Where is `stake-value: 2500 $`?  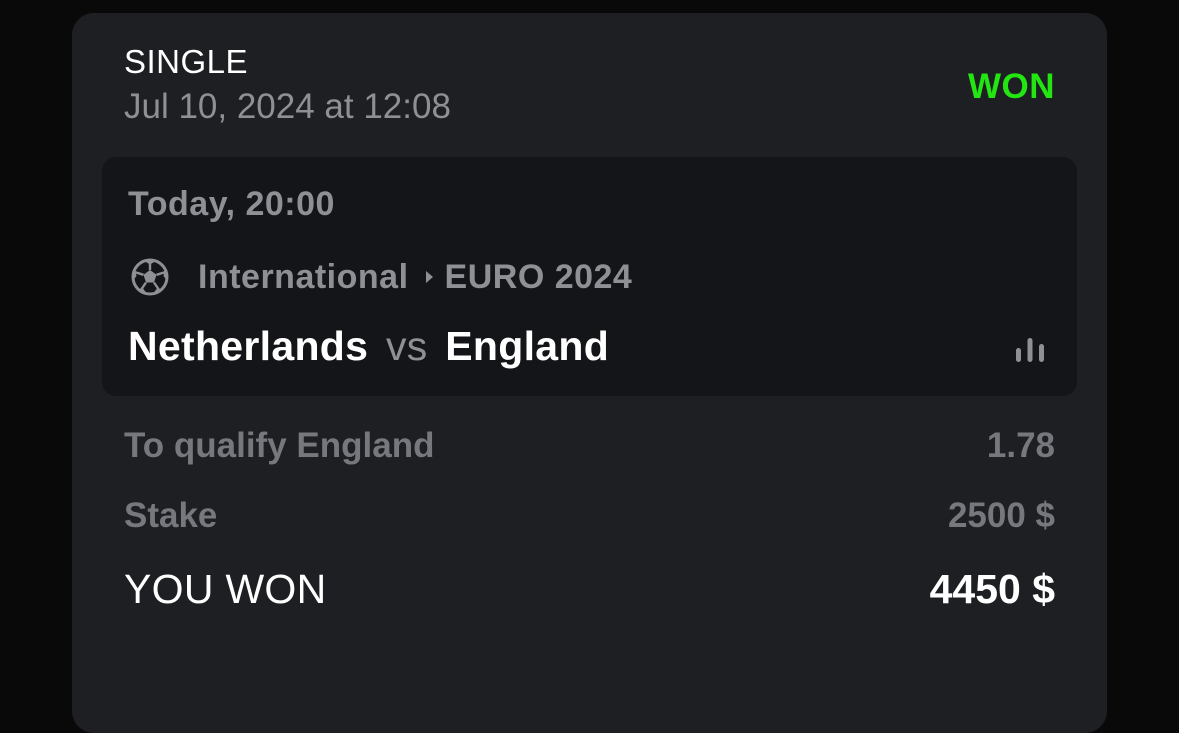 stake-value: 2500 $ is located at coordinates (1001, 515).